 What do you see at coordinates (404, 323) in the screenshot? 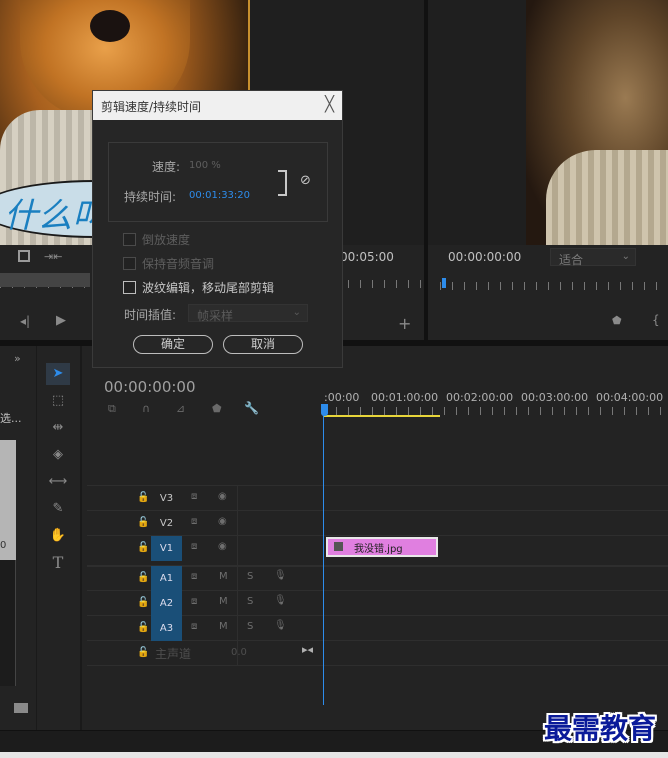
I see `add-button-icon: +` at bounding box center [404, 323].